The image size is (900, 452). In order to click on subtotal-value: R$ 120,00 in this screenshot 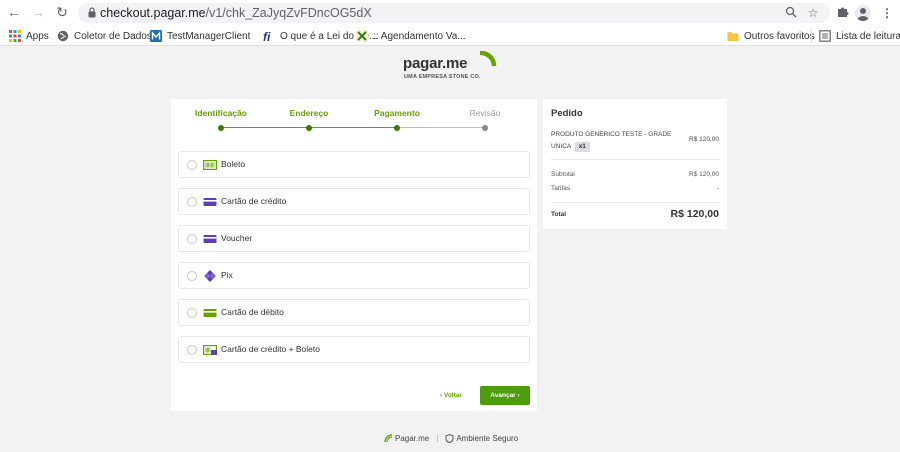, I will do `click(704, 174)`.